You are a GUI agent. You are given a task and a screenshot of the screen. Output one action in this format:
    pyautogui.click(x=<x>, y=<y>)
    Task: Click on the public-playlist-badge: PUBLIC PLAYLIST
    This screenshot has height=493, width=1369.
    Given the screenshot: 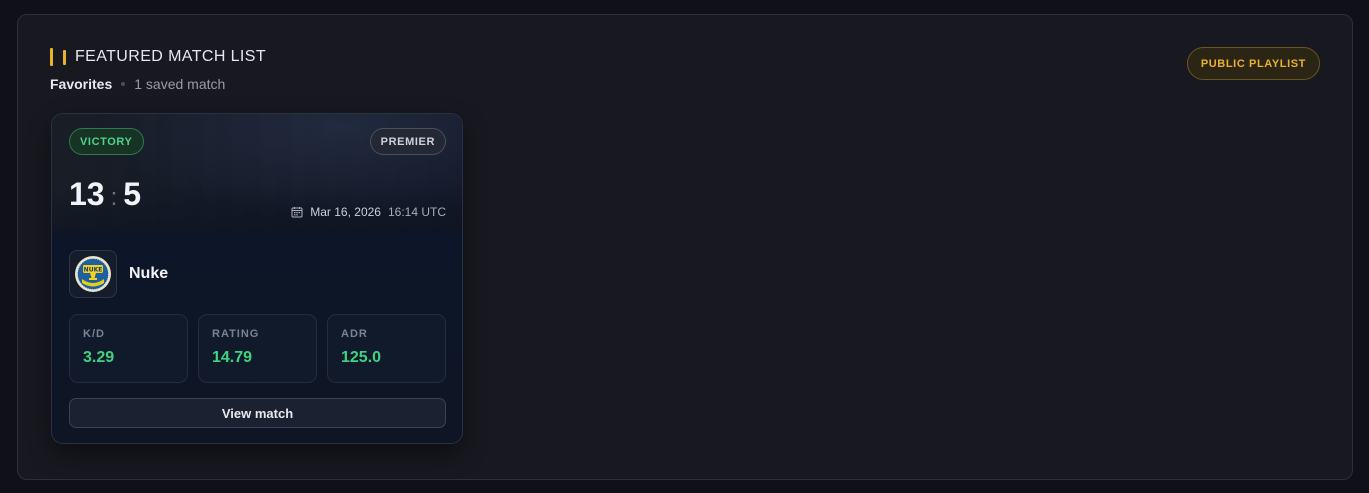 What is the action you would take?
    pyautogui.click(x=1253, y=63)
    